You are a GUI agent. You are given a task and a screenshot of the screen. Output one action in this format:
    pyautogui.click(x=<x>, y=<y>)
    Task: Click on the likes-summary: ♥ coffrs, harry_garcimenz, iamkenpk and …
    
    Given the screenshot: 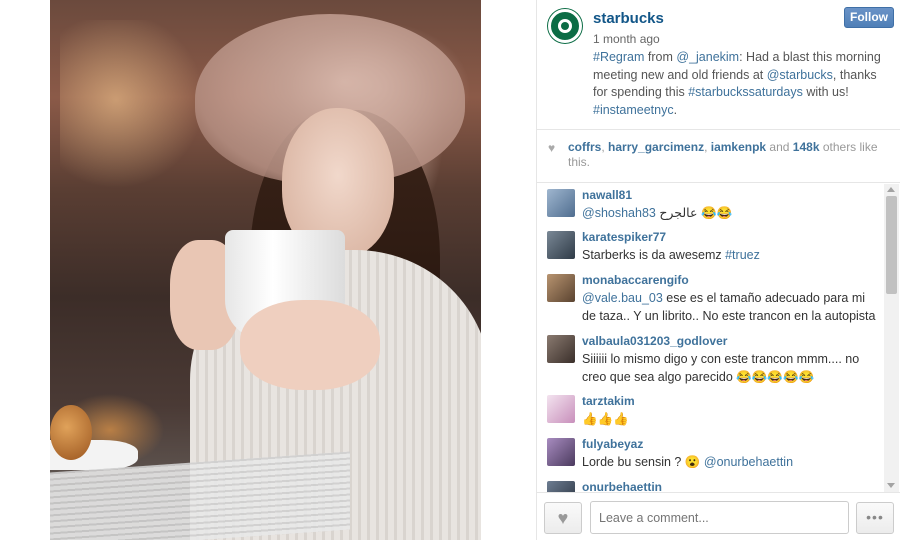 What is the action you would take?
    pyautogui.click(x=718, y=157)
    